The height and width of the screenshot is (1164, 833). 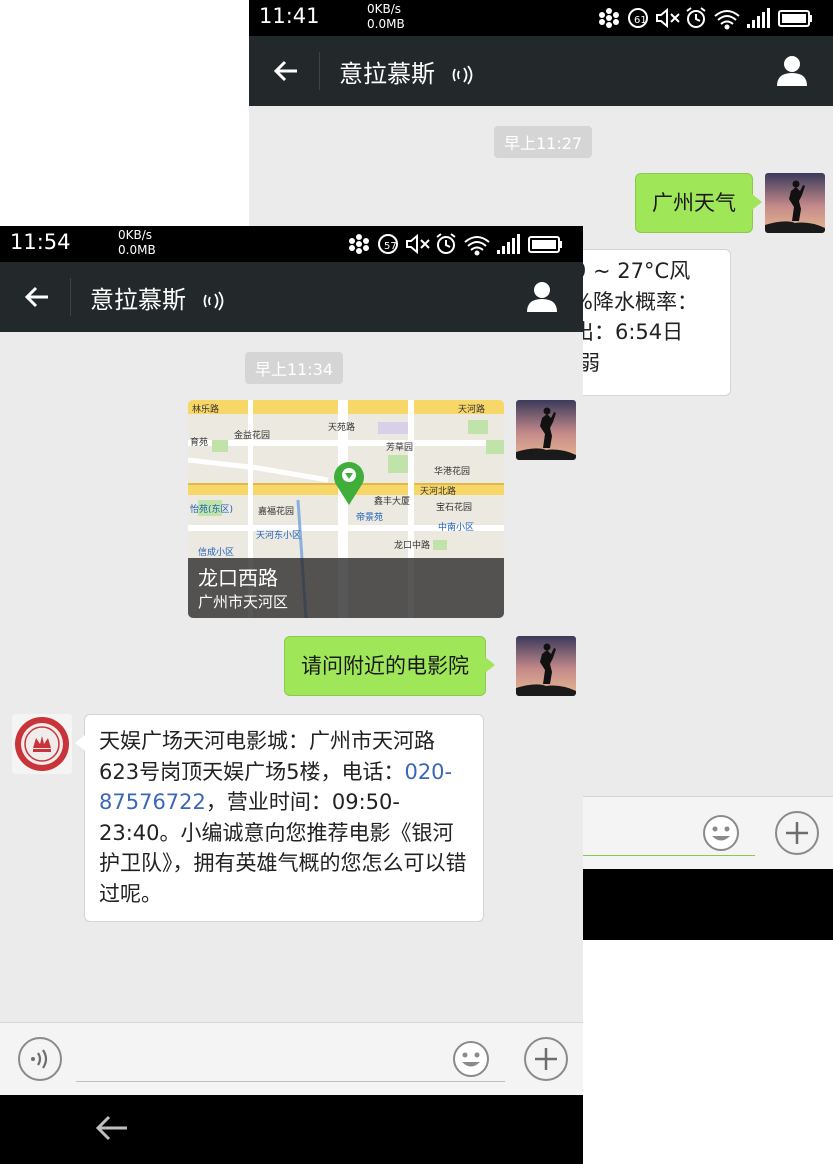 I want to click on map-label: 金益花园, so click(x=252, y=436).